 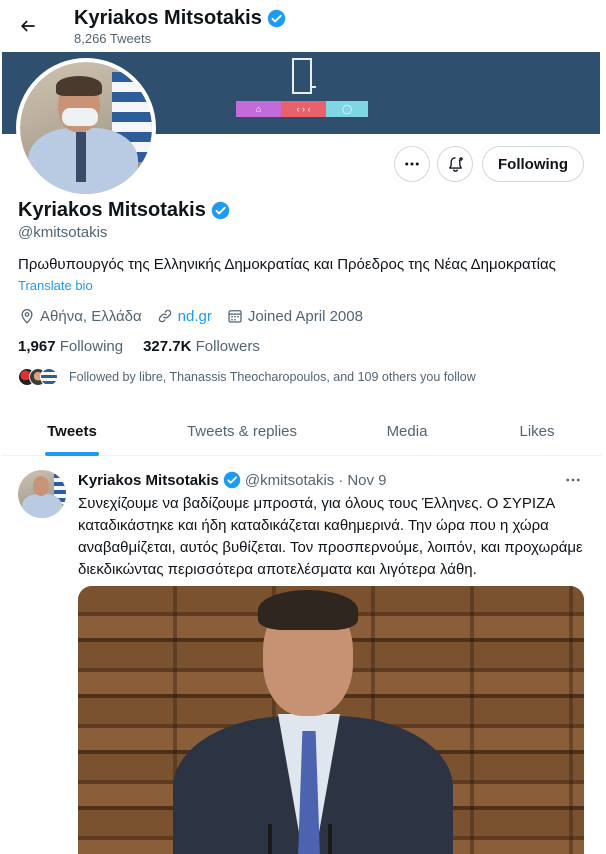 I want to click on more-button, so click(x=412, y=164).